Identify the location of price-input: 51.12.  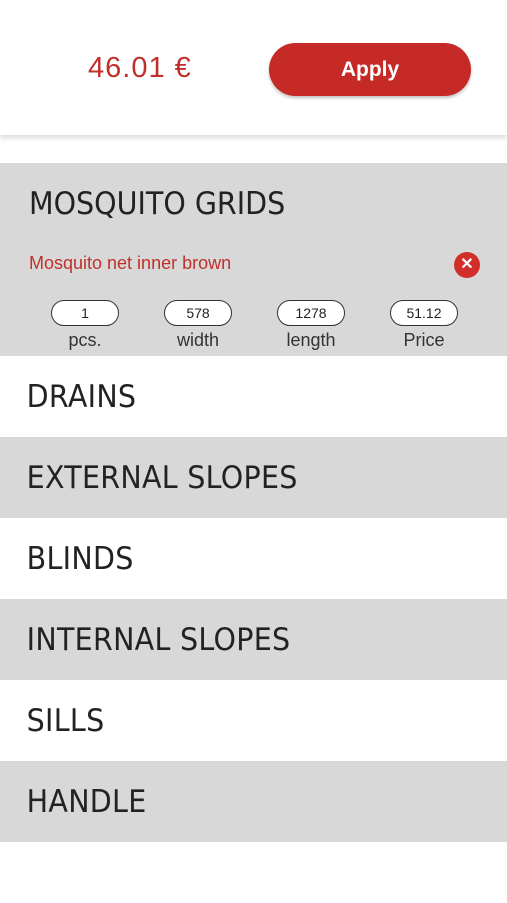
(424, 313).